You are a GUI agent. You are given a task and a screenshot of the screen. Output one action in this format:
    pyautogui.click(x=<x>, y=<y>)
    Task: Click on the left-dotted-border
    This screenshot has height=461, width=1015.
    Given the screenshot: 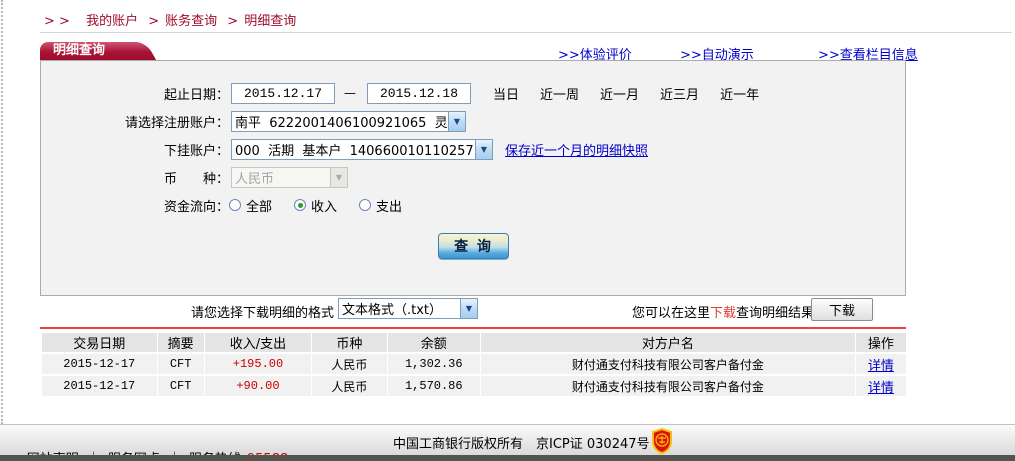 What is the action you would take?
    pyautogui.click(x=2, y=212)
    